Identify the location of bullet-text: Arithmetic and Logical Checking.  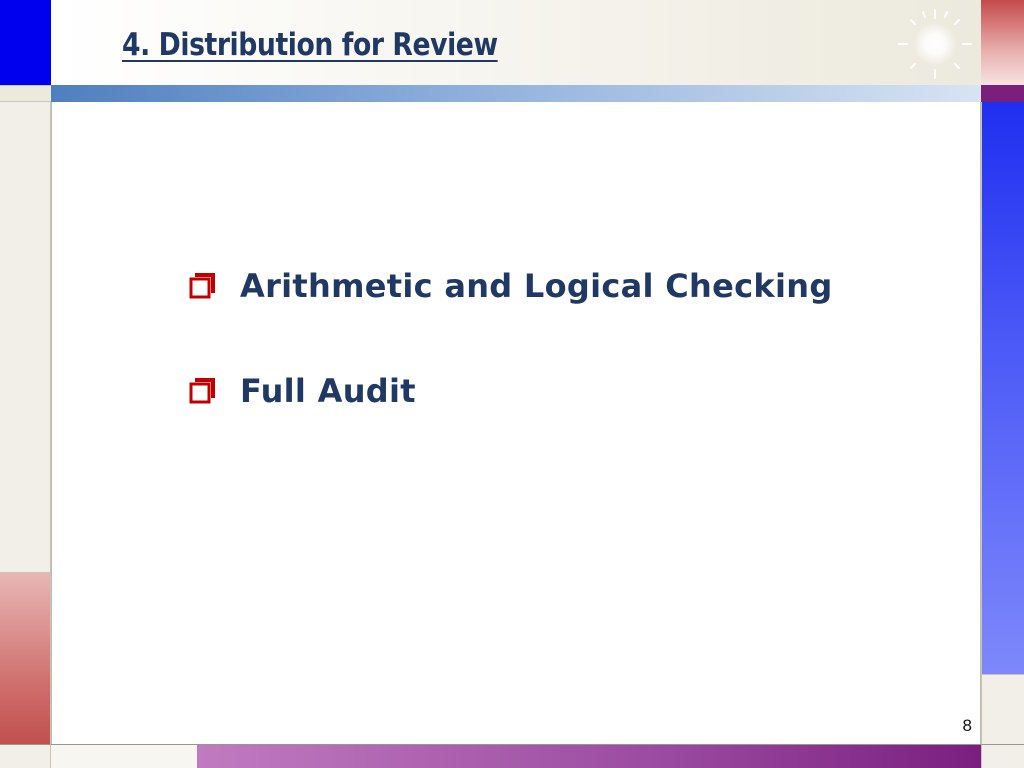
(536, 286).